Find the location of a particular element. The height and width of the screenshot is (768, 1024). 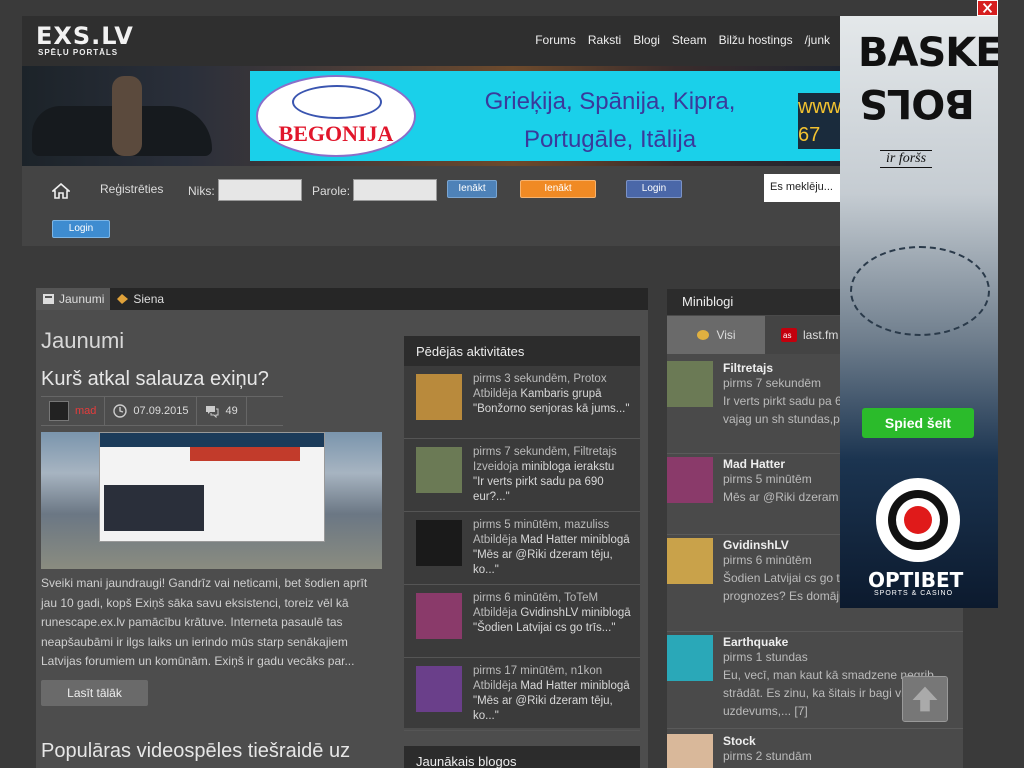

read-more-button: Lasīt tālāk is located at coordinates (94, 693).